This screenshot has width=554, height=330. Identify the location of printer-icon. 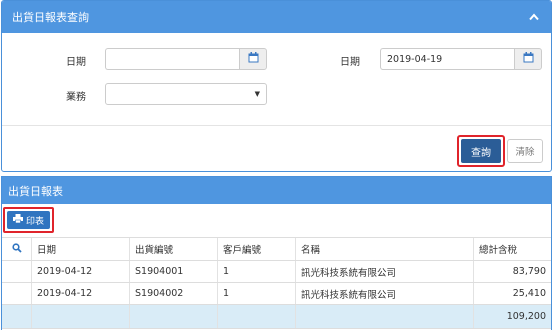
(17, 220).